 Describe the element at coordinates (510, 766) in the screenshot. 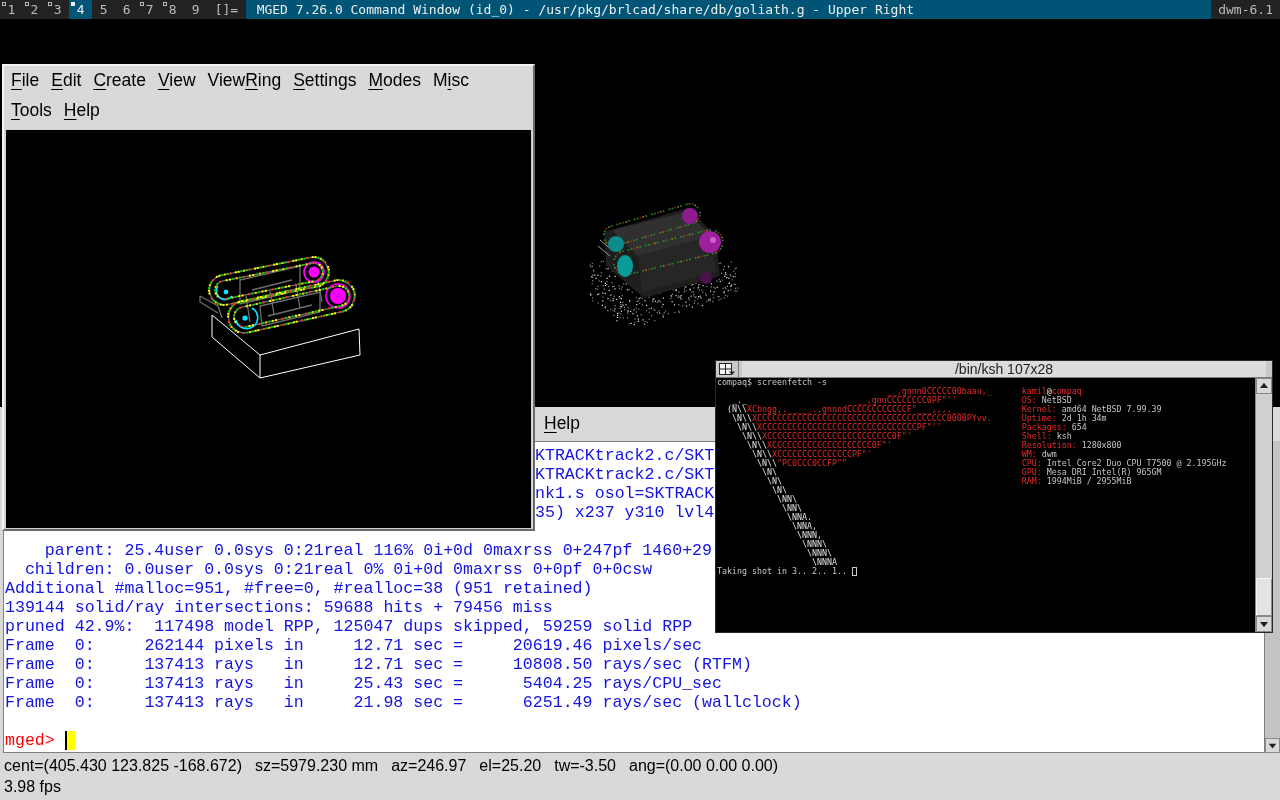

I see `view-parameter: el=25.20` at that location.